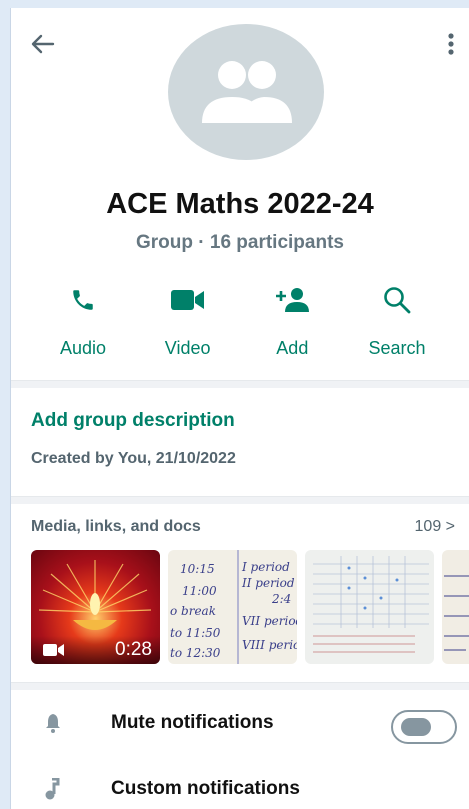 Image resolution: width=469 pixels, height=809 pixels. I want to click on note-line: 11:00, so click(199, 591).